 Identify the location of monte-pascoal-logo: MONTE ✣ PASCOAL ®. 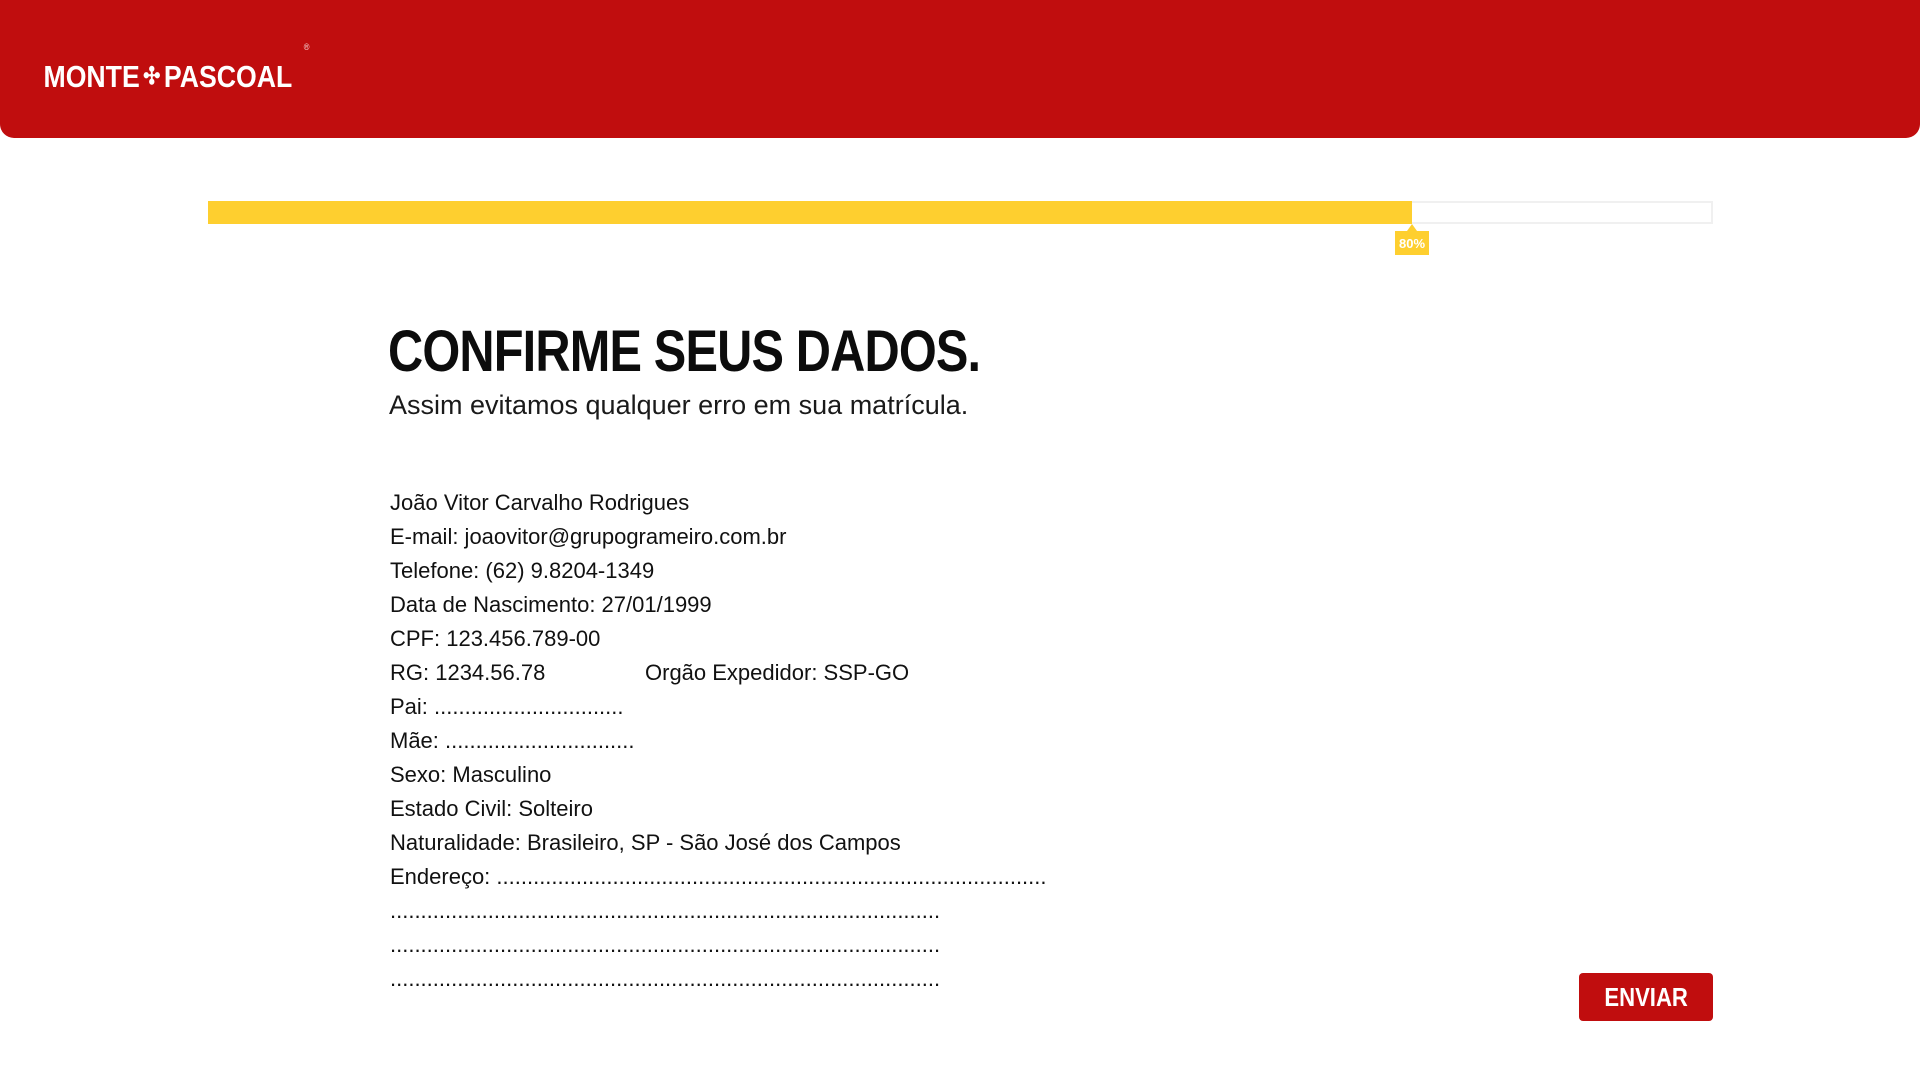
(168, 75).